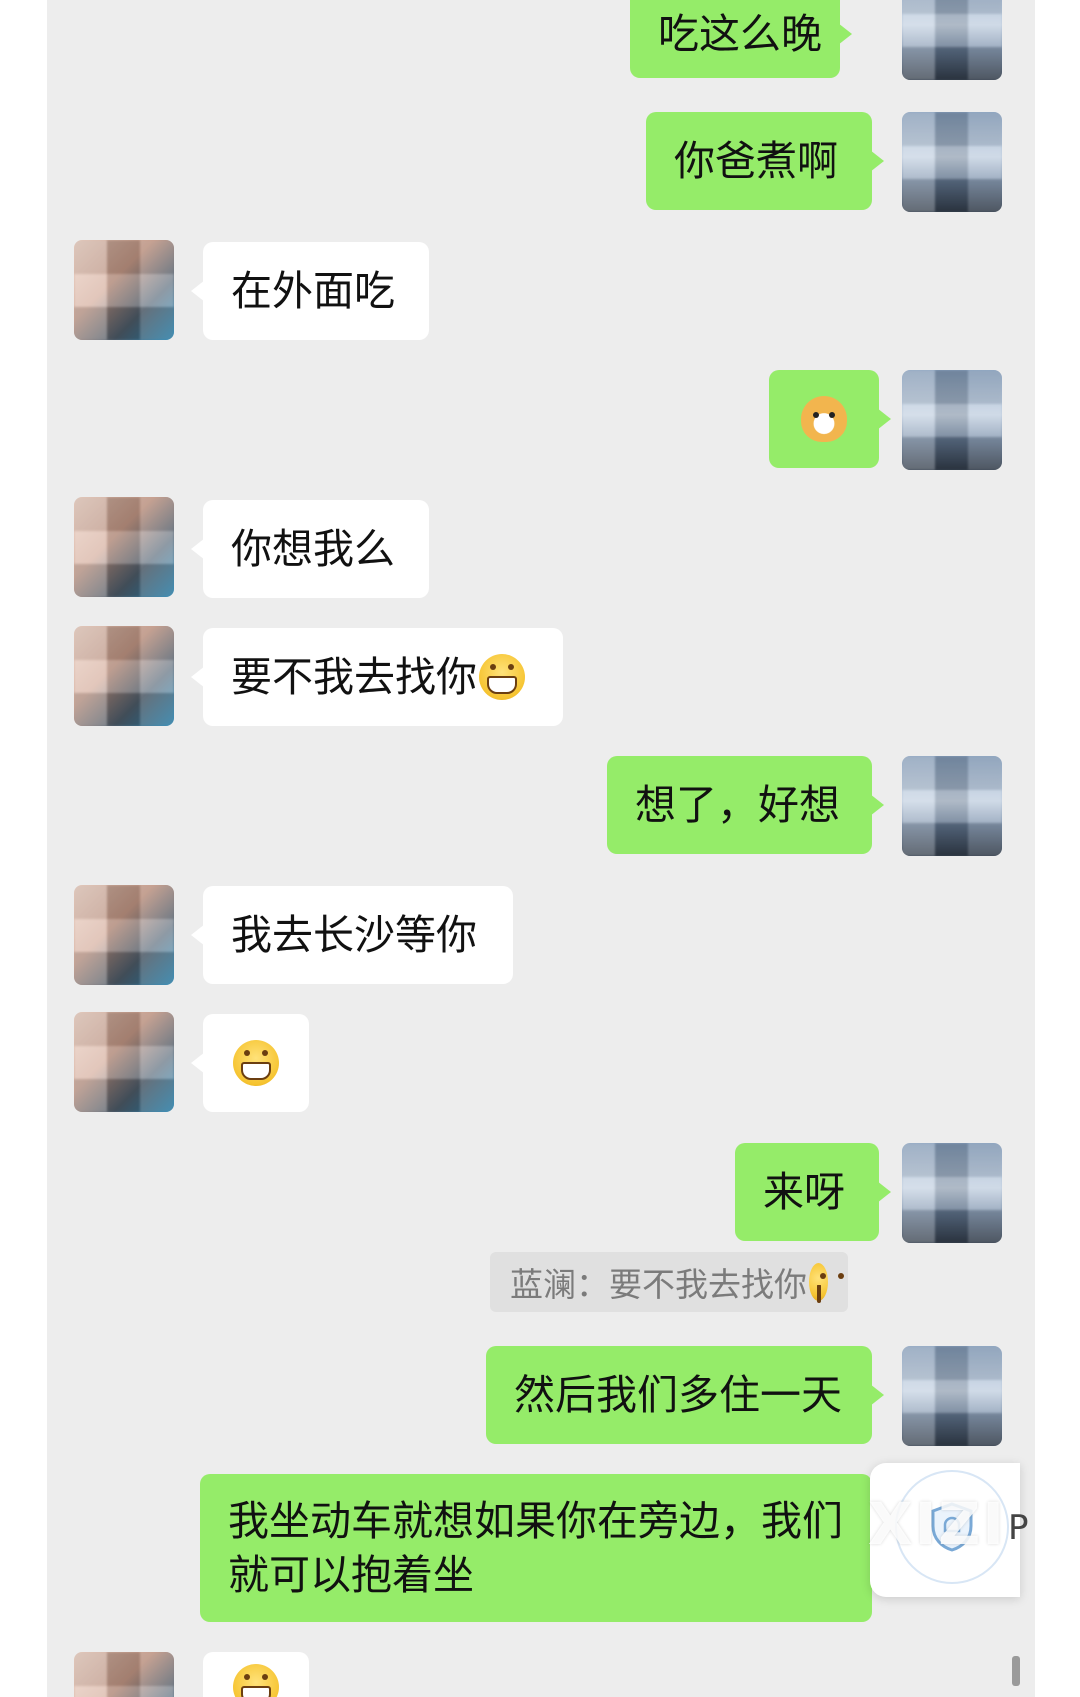 The image size is (1080, 1697). What do you see at coordinates (804, 1192) in the screenshot?
I see `message-text: 来呀` at bounding box center [804, 1192].